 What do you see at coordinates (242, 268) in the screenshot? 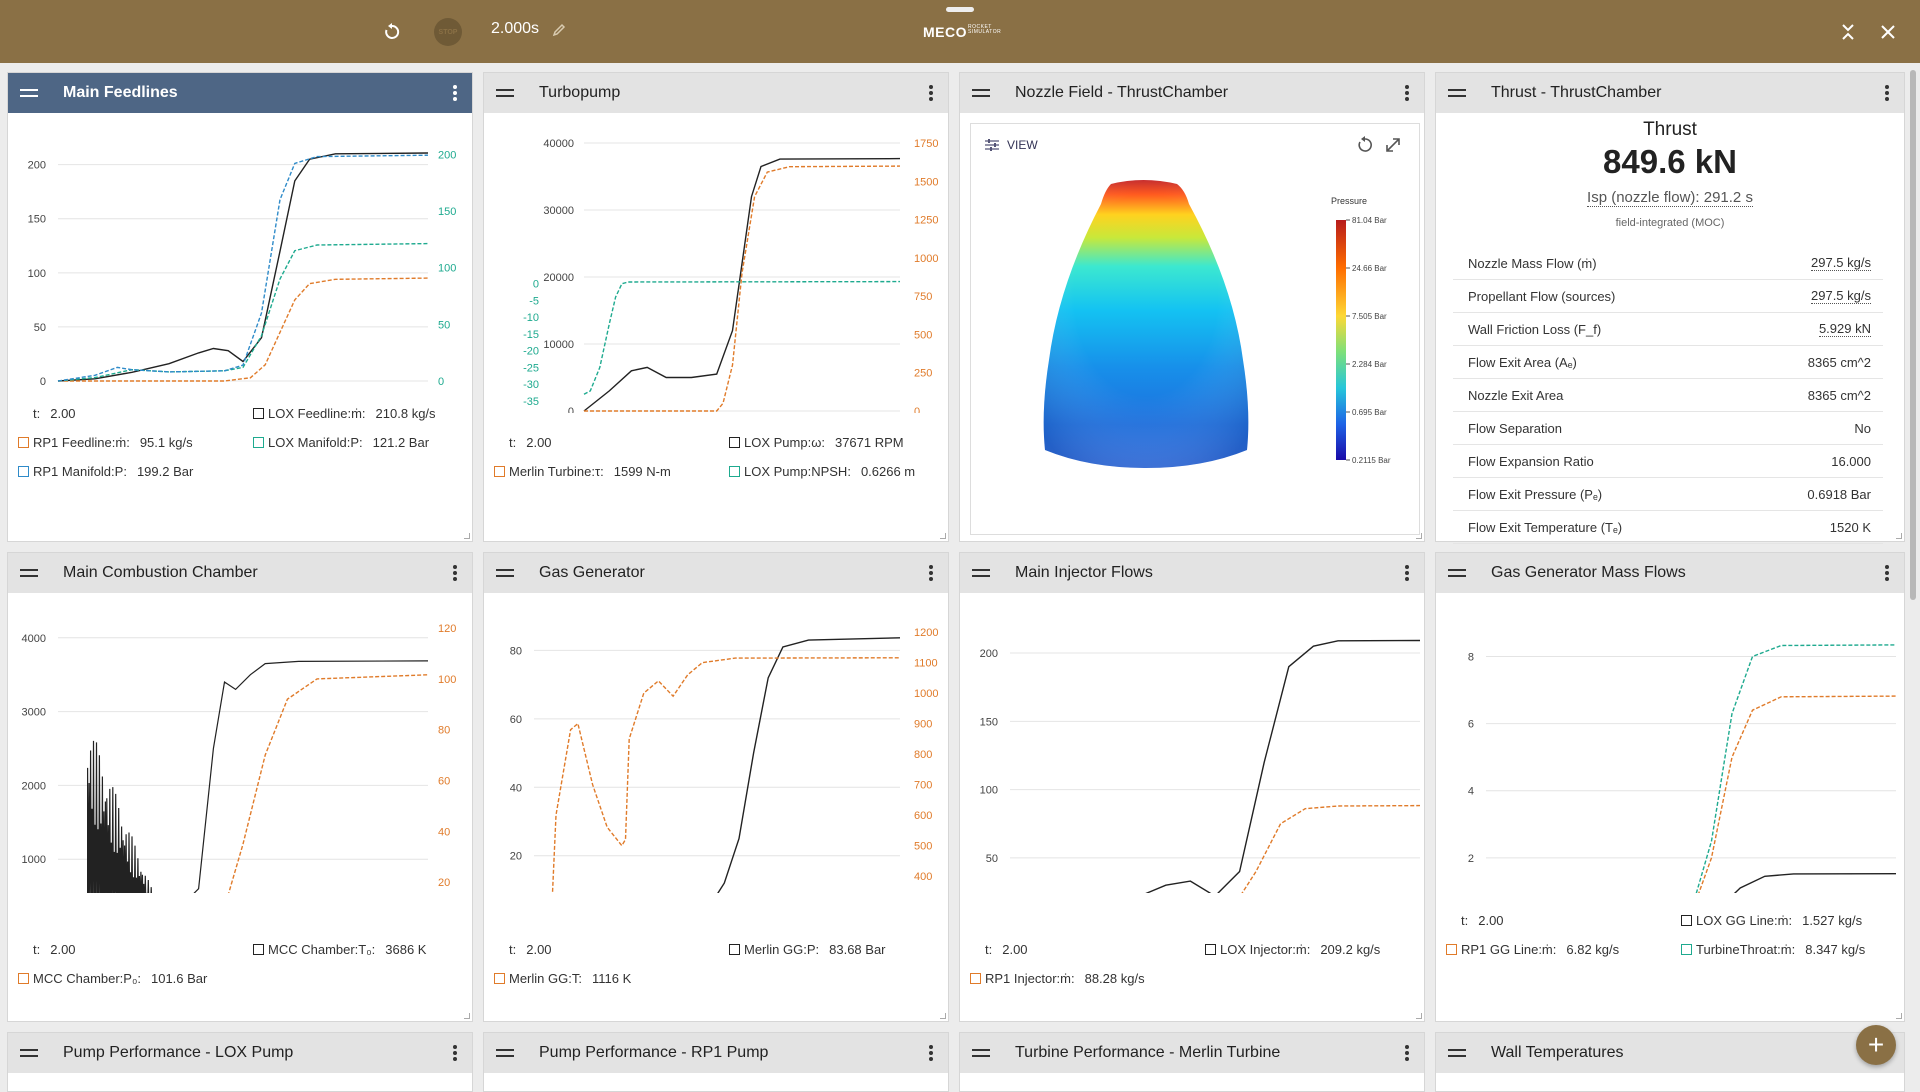
I see `feedlines-chart: 0 50 100 150 200 0 50 100 150 200` at bounding box center [242, 268].